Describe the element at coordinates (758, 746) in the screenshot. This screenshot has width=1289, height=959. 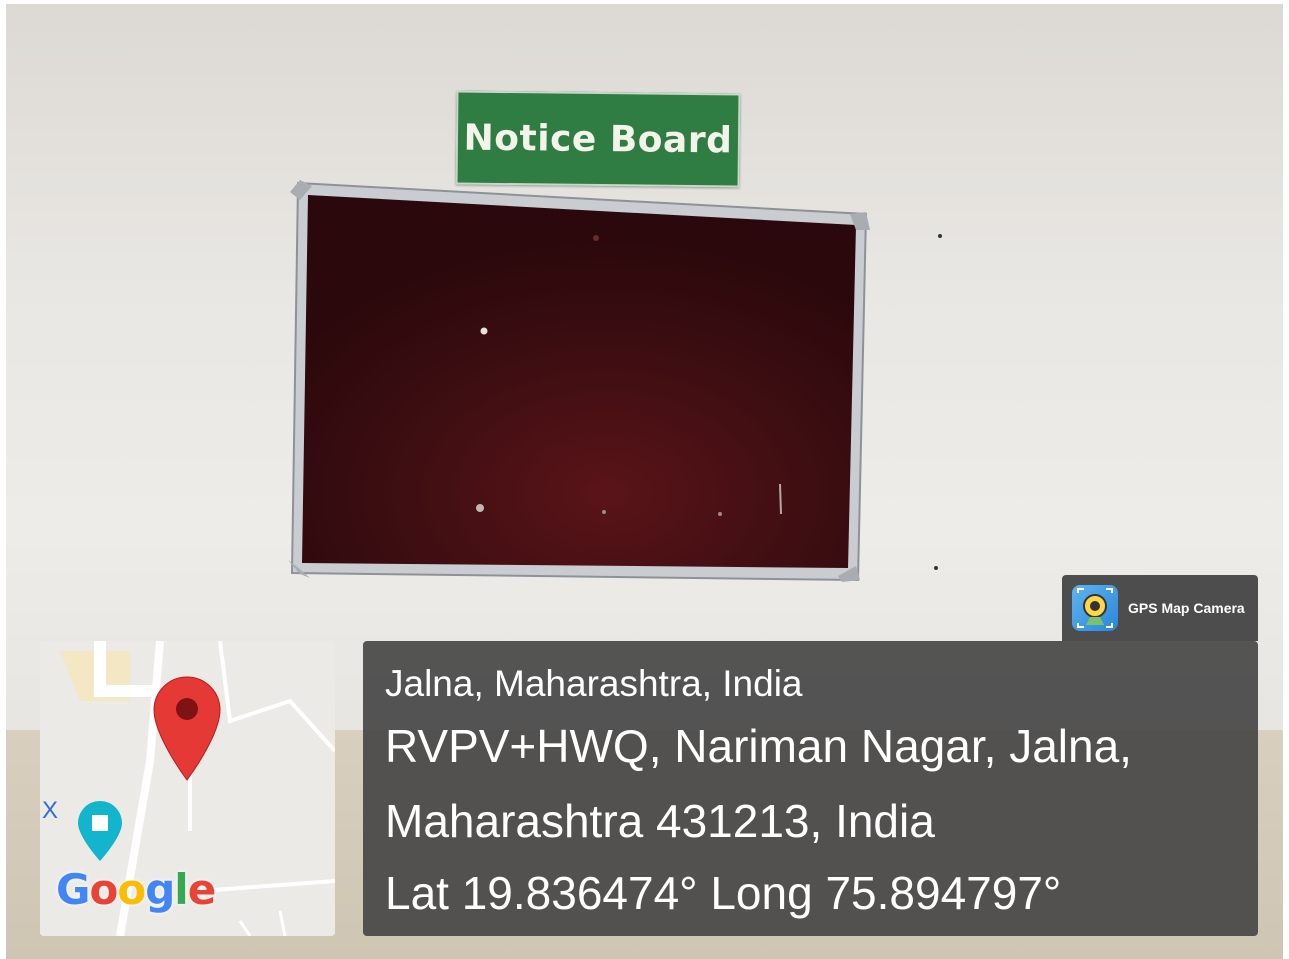
I see `address-line-1: RVPV+HWQ, Nariman Nagar, Jalna,` at that location.